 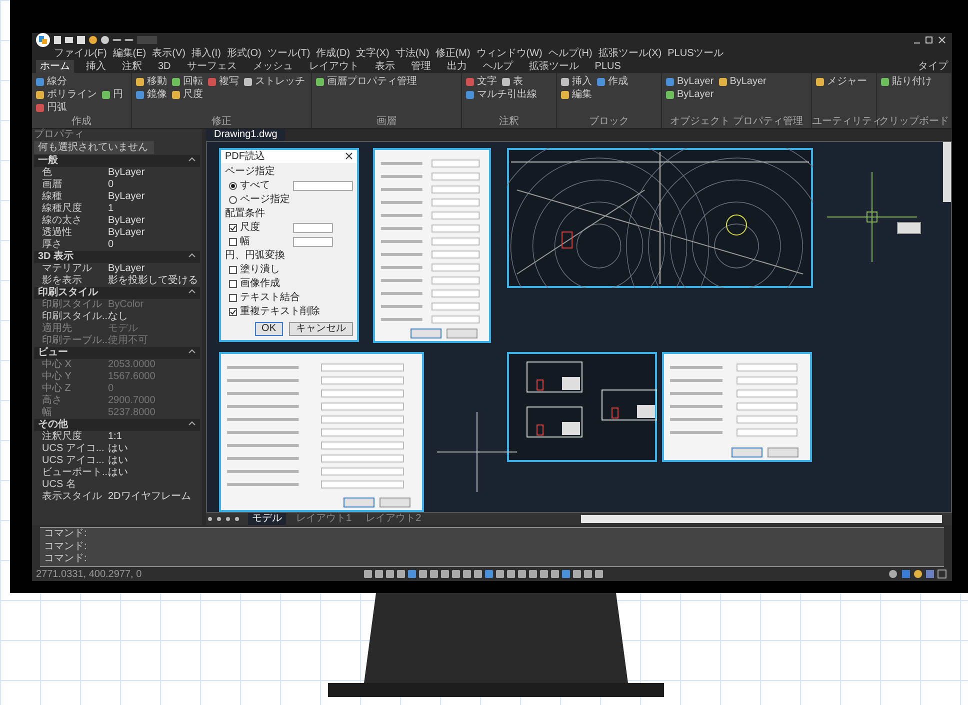 I want to click on checkmark-icon, so click(x=233, y=311).